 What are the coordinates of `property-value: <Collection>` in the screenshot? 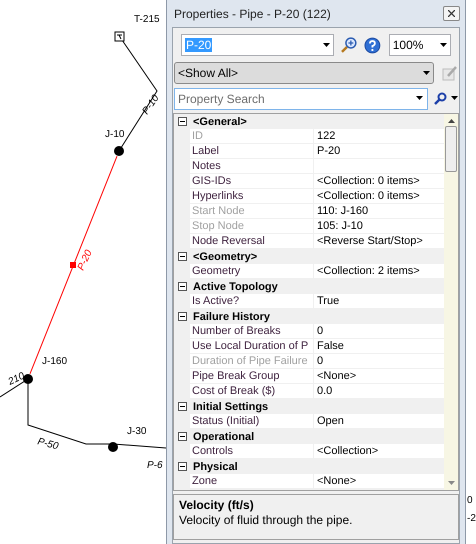 It's located at (379, 451).